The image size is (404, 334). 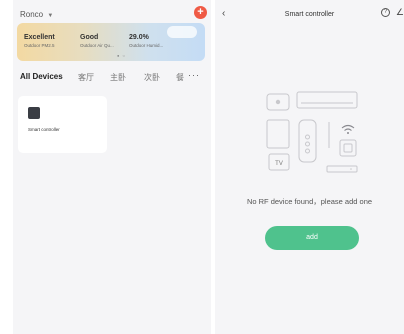 What do you see at coordinates (327, 100) in the screenshot?
I see `air-conditioner-icon` at bounding box center [327, 100].